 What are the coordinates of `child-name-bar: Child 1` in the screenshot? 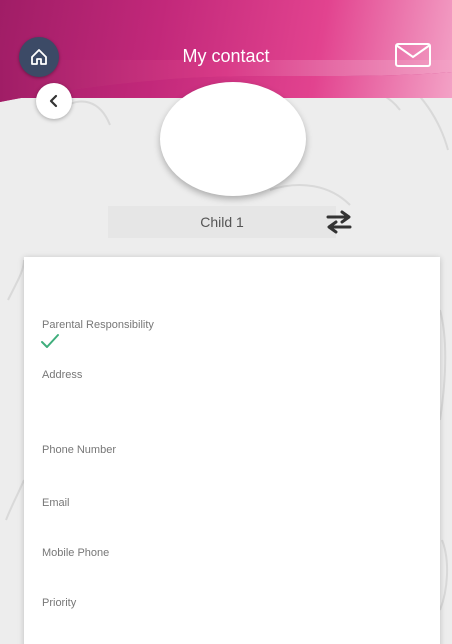 It's located at (222, 222).